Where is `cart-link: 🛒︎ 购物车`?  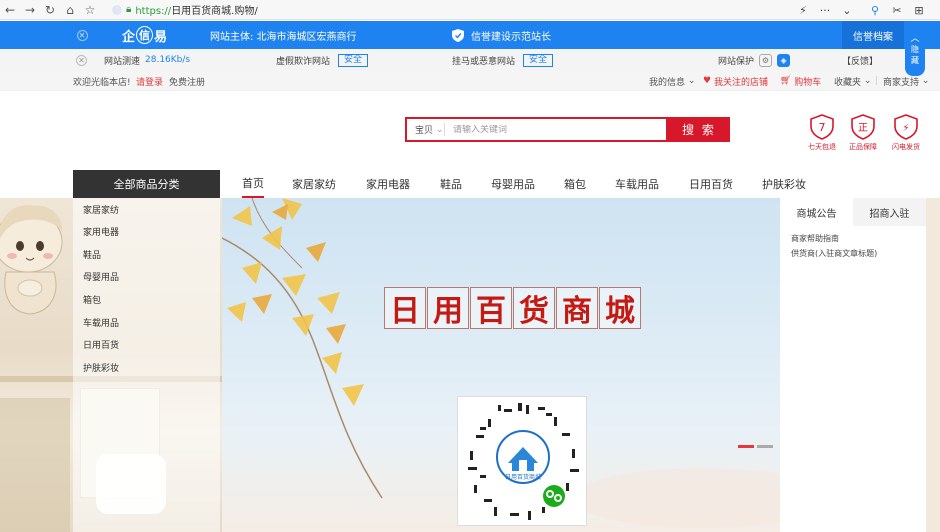 cart-link: 🛒︎ 购物车 is located at coordinates (800, 81).